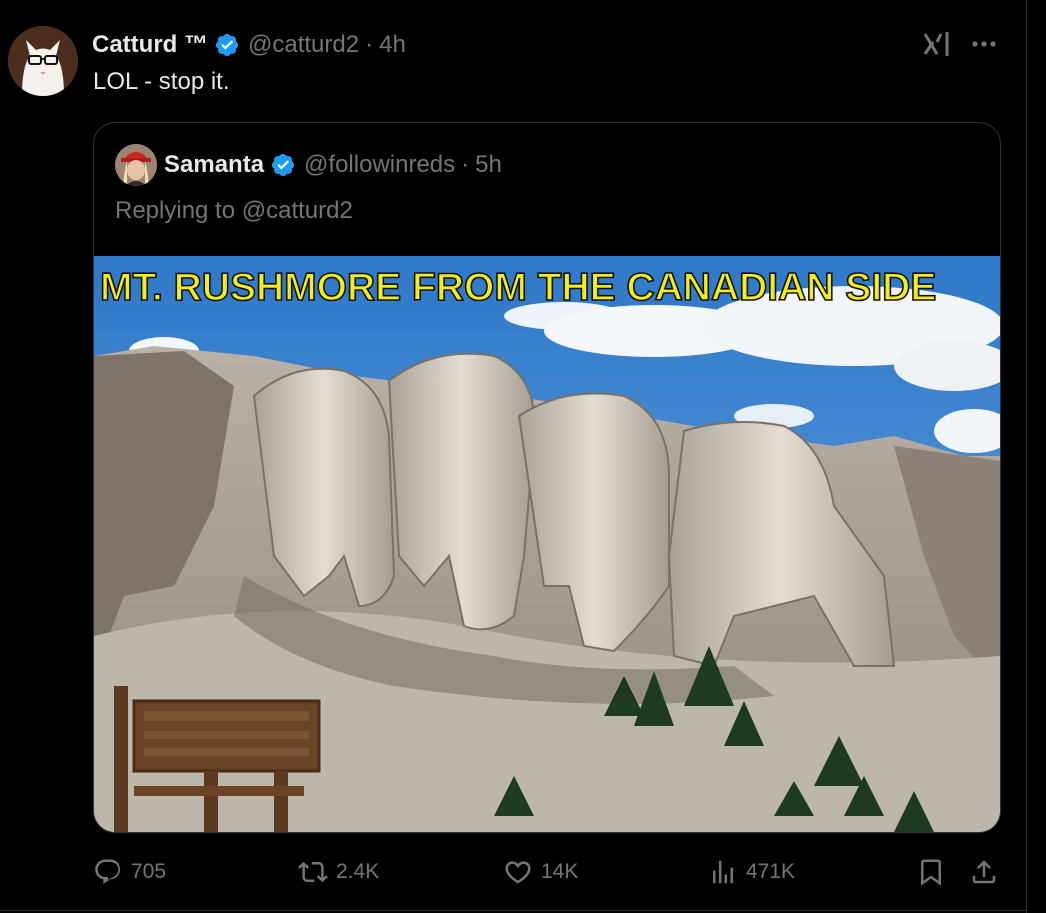  I want to click on replying-handle: @catturd2, so click(297, 210).